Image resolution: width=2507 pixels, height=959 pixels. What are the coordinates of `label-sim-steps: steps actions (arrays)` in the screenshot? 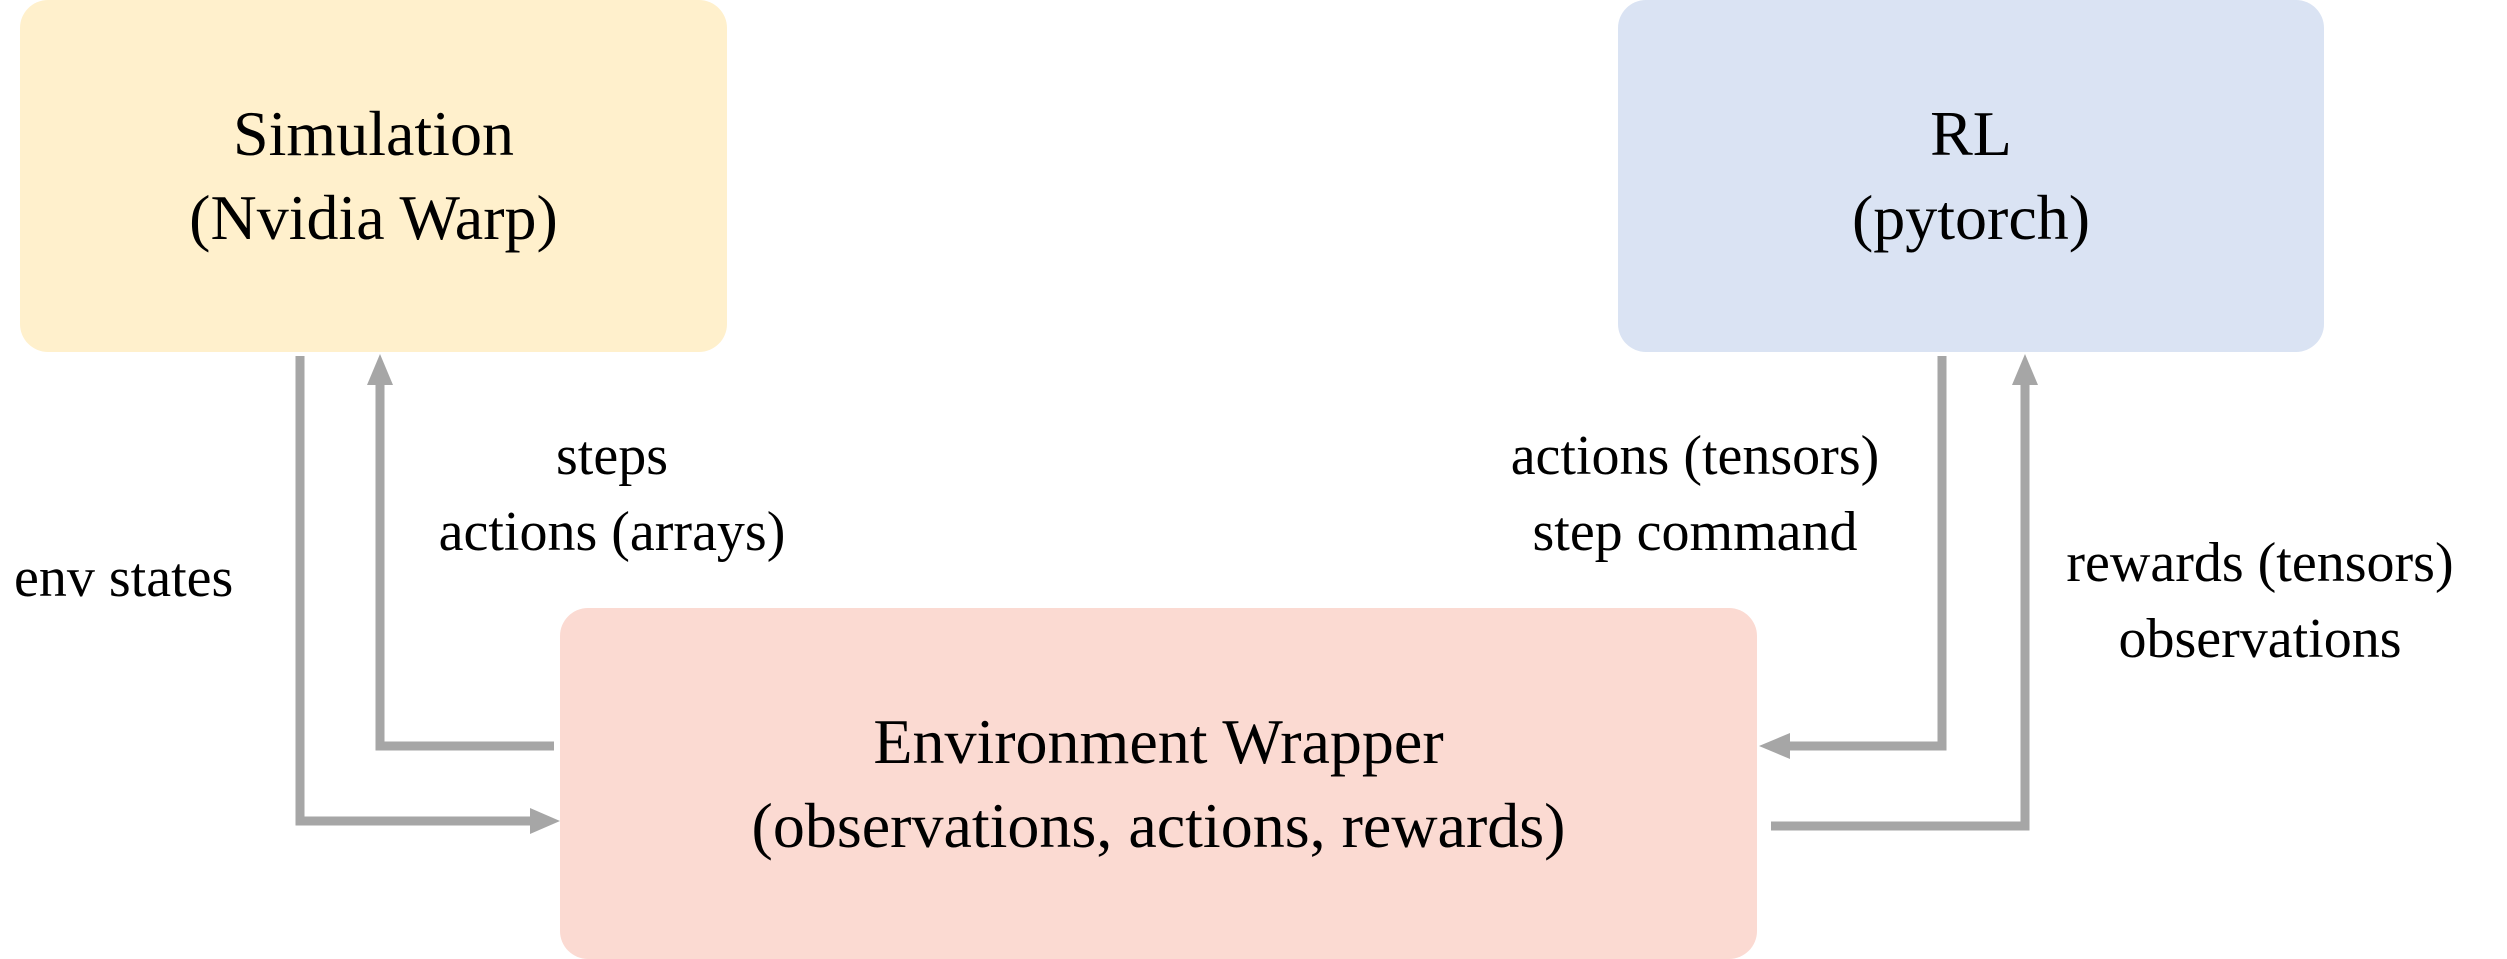 It's located at (612, 494).